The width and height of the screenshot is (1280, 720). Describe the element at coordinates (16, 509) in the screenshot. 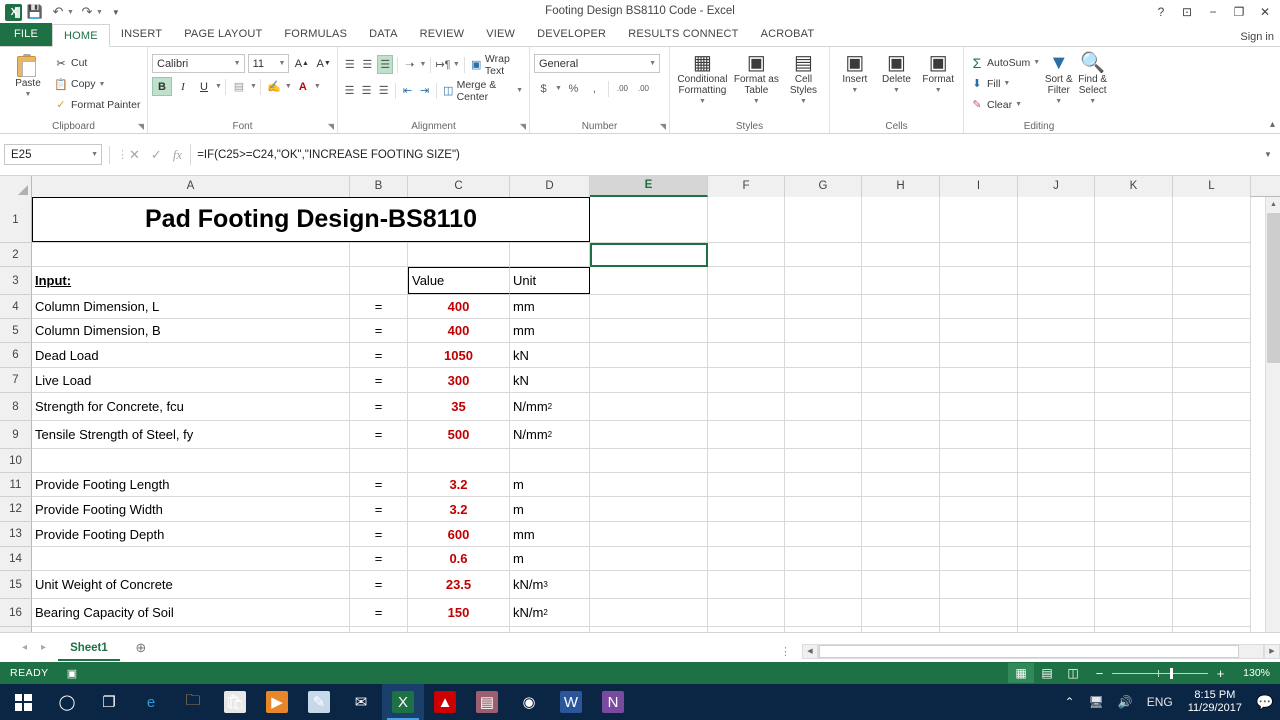

I see `row-header-12: 12` at that location.